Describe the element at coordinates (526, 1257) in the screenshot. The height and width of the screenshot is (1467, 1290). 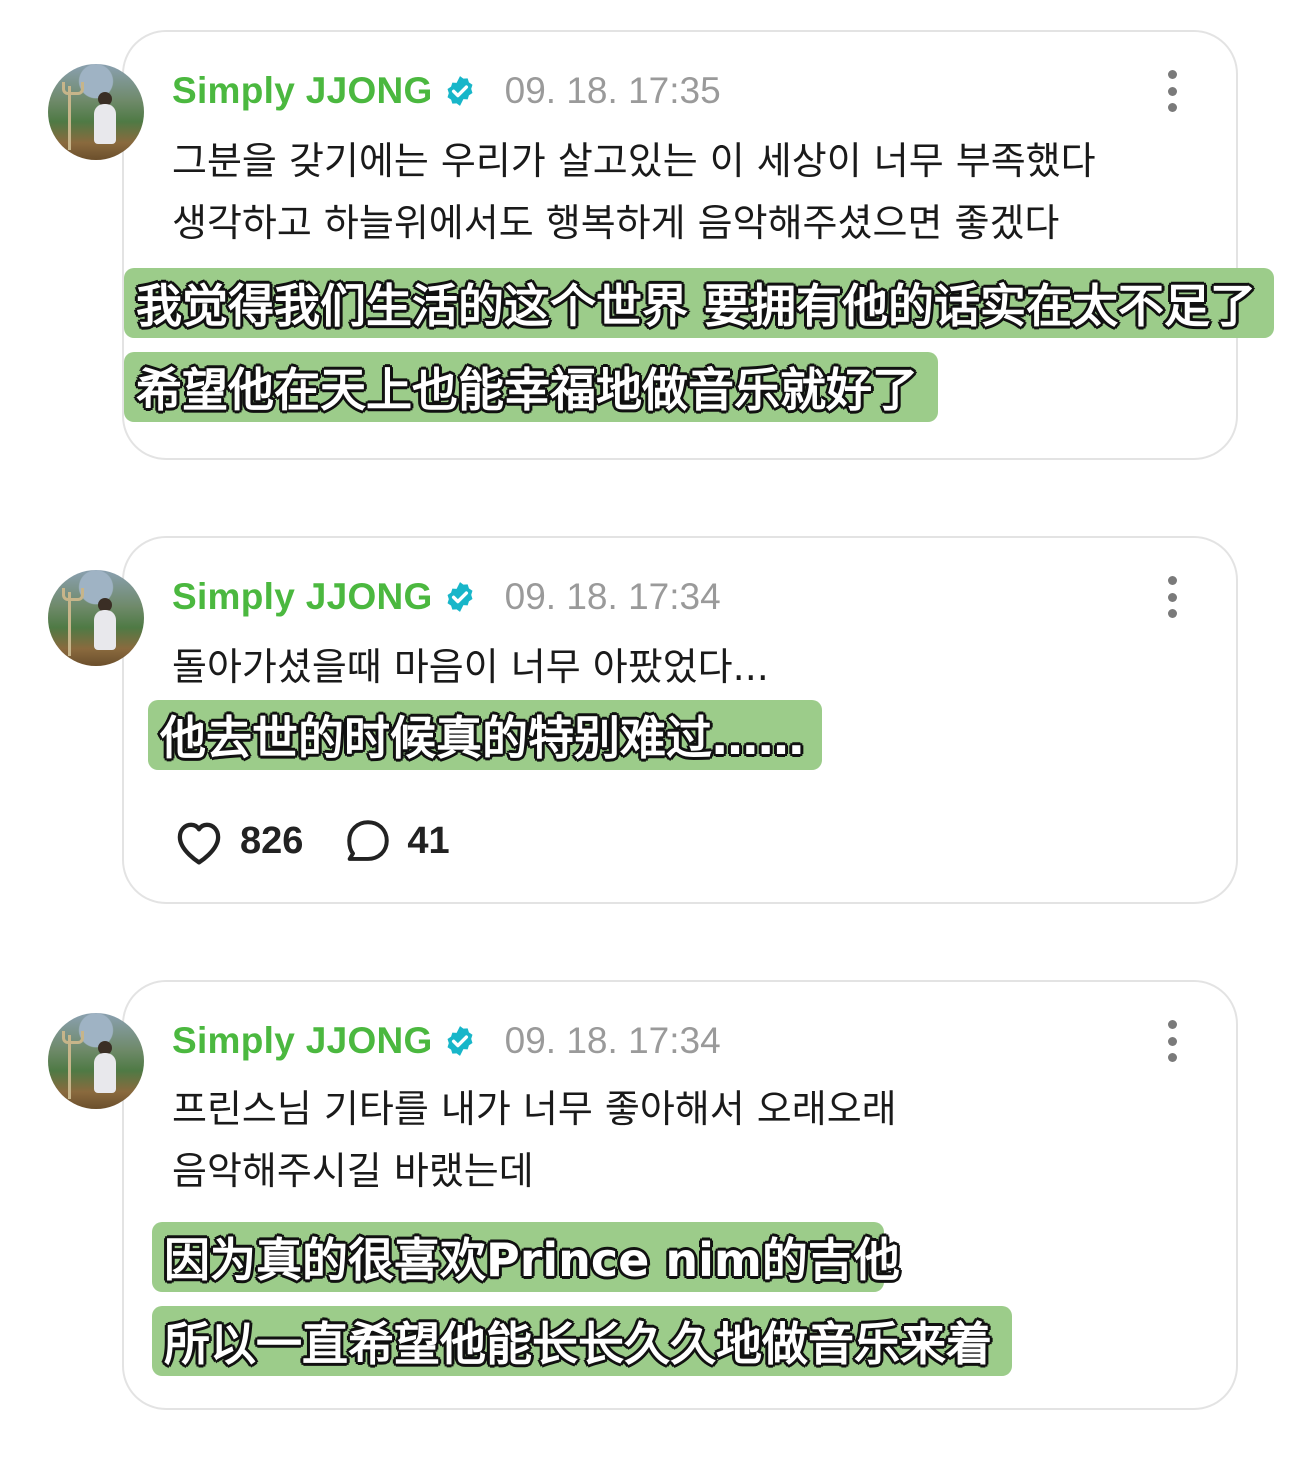
I see `subtitle-caption: 因为真的很喜欢Prince nim的吉他` at that location.